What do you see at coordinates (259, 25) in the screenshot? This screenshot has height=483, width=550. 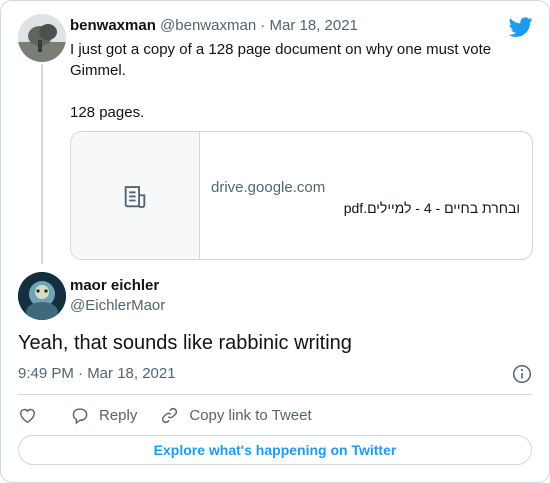 I see `handle-and-date: @benwaxman · Mar 18, 2021` at bounding box center [259, 25].